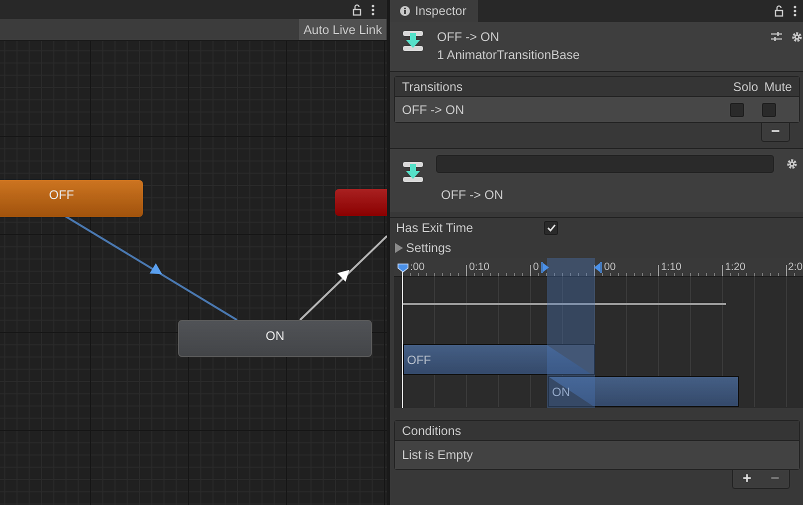  What do you see at coordinates (468, 37) in the screenshot?
I see `object-title: OFF -> ON` at bounding box center [468, 37].